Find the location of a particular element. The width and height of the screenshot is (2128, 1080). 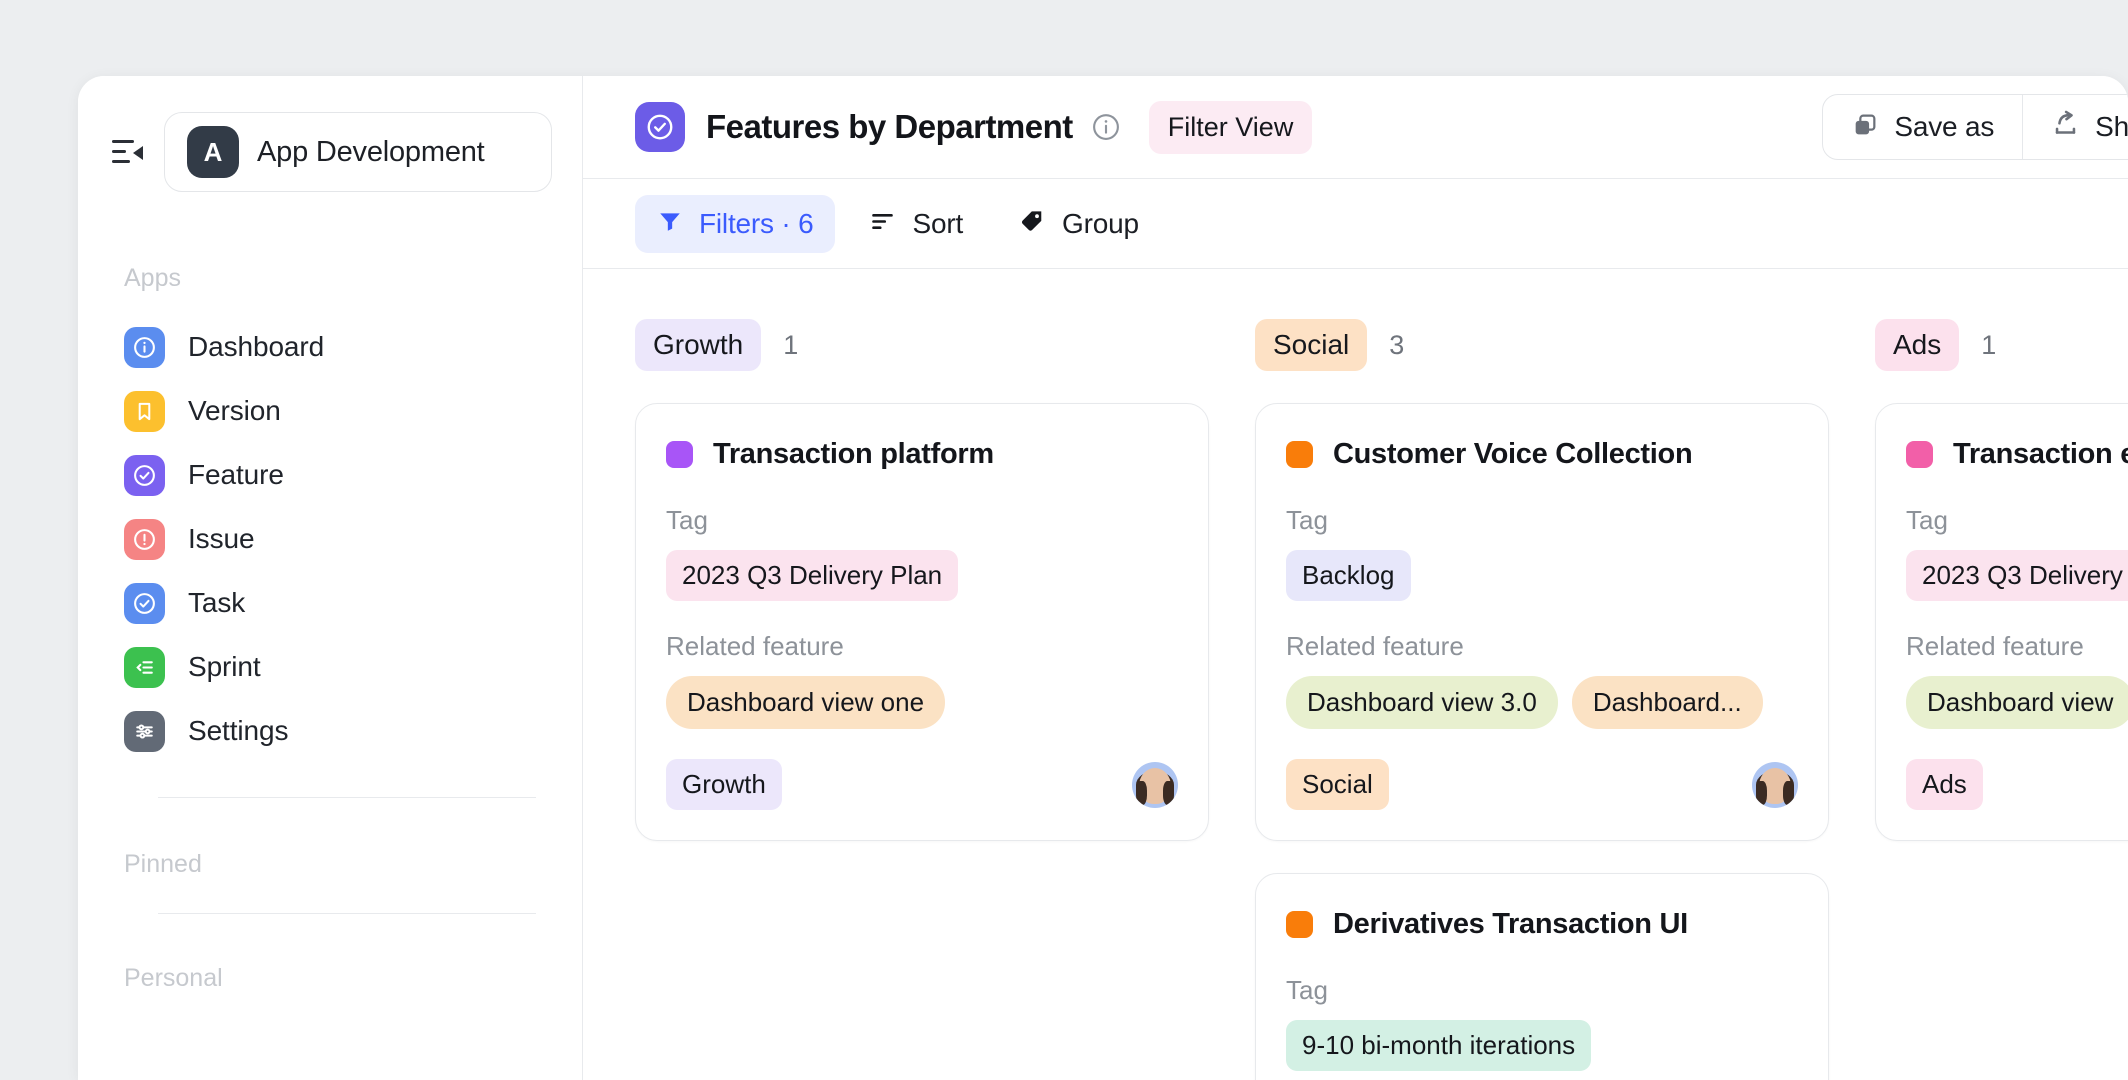

card-title-row: Transaction platform is located at coordinates (922, 454).